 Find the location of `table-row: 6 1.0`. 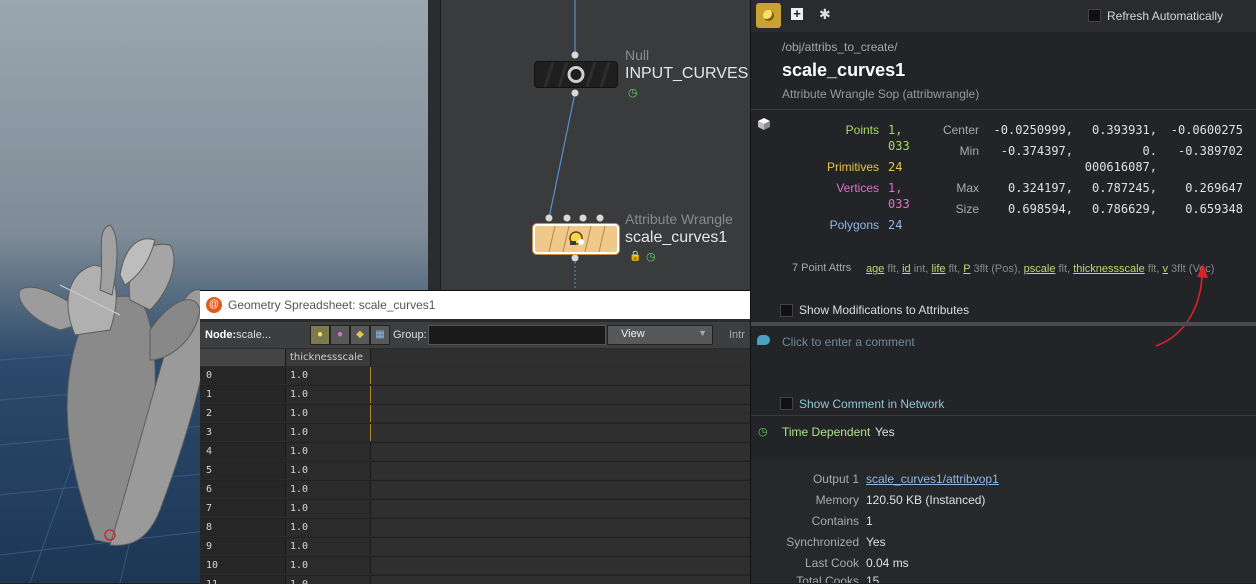

table-row: 6 1.0 is located at coordinates (475, 490).